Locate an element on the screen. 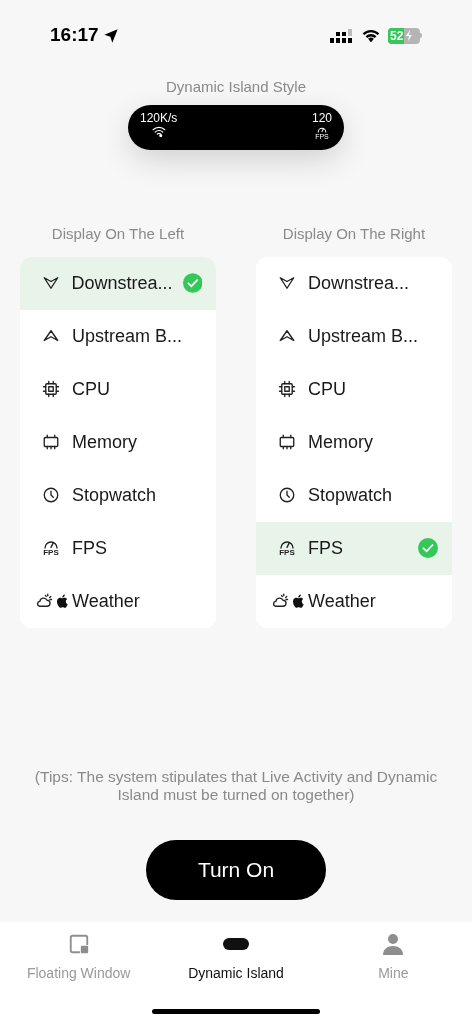 The height and width of the screenshot is (1024, 472). signal-icon is located at coordinates (342, 35).